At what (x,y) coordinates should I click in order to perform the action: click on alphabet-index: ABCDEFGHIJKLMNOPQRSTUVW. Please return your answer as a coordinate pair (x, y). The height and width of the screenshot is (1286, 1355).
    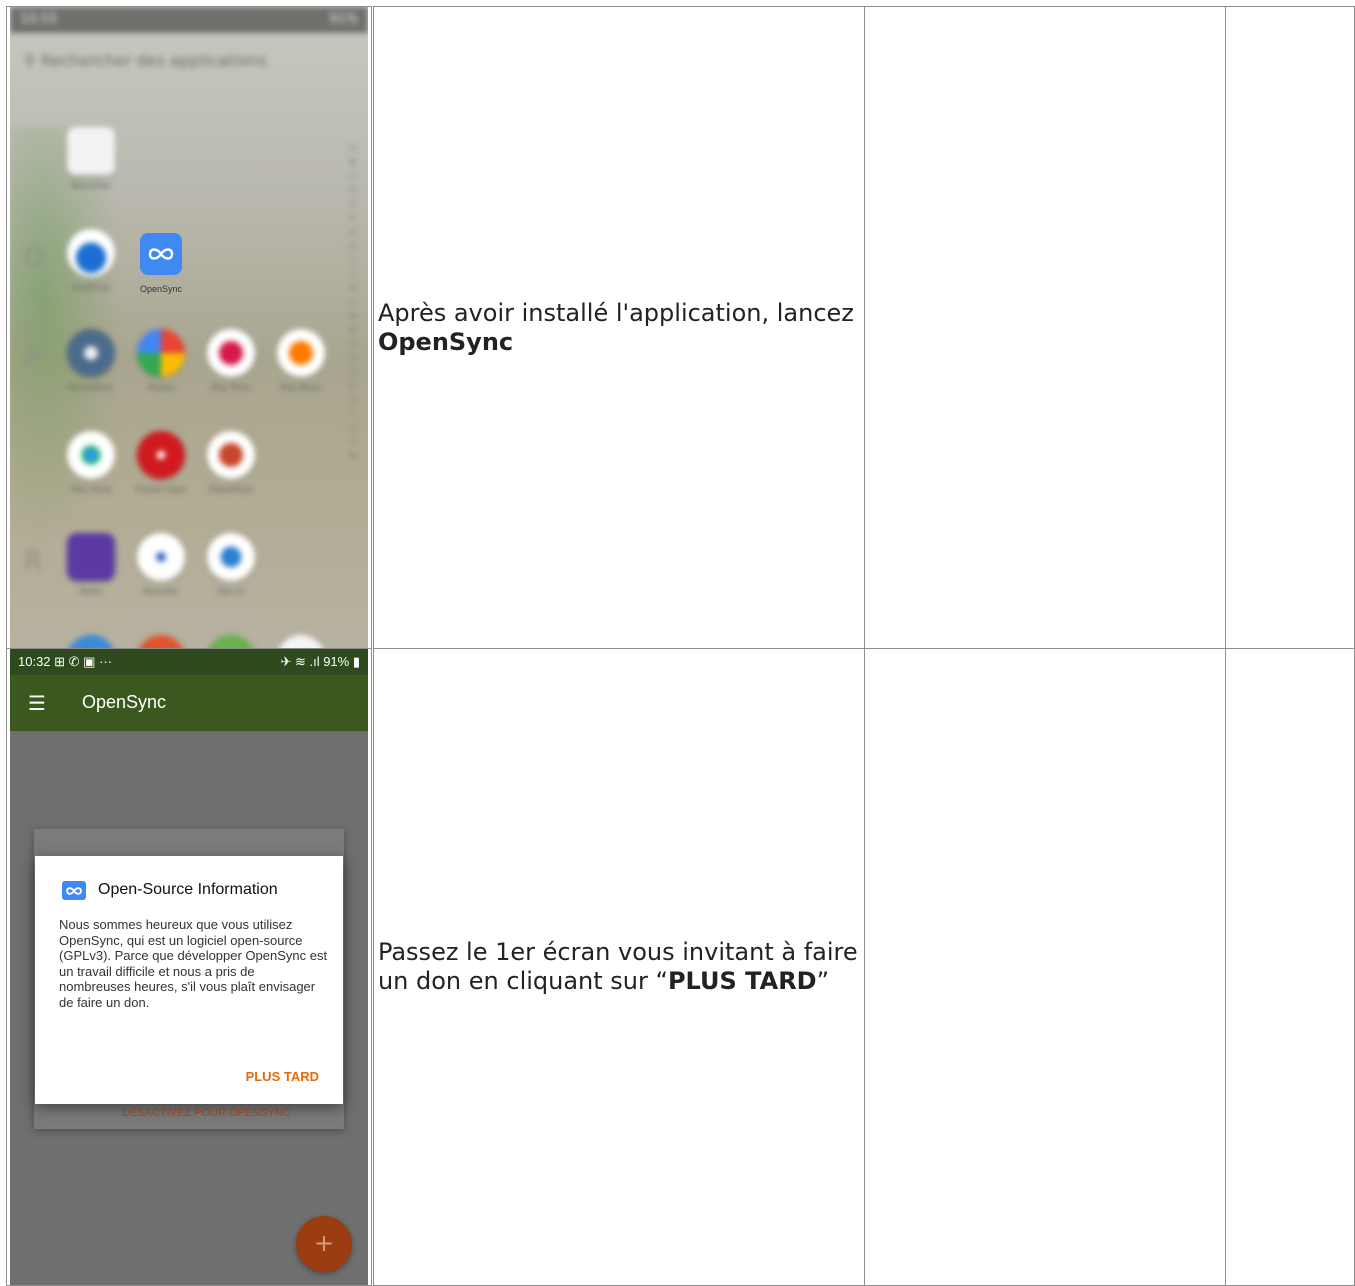
    Looking at the image, I should click on (353, 303).